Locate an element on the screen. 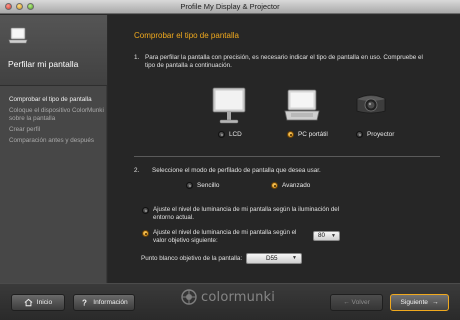  projector-label: Proyector is located at coordinates (381, 134).